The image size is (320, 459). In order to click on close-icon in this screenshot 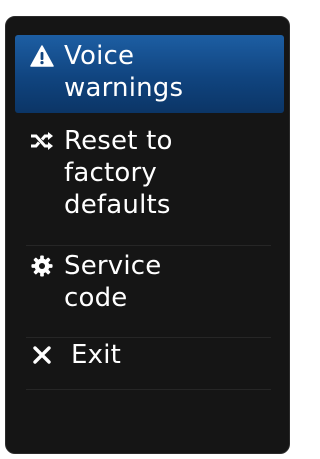, I will do `click(42, 355)`.